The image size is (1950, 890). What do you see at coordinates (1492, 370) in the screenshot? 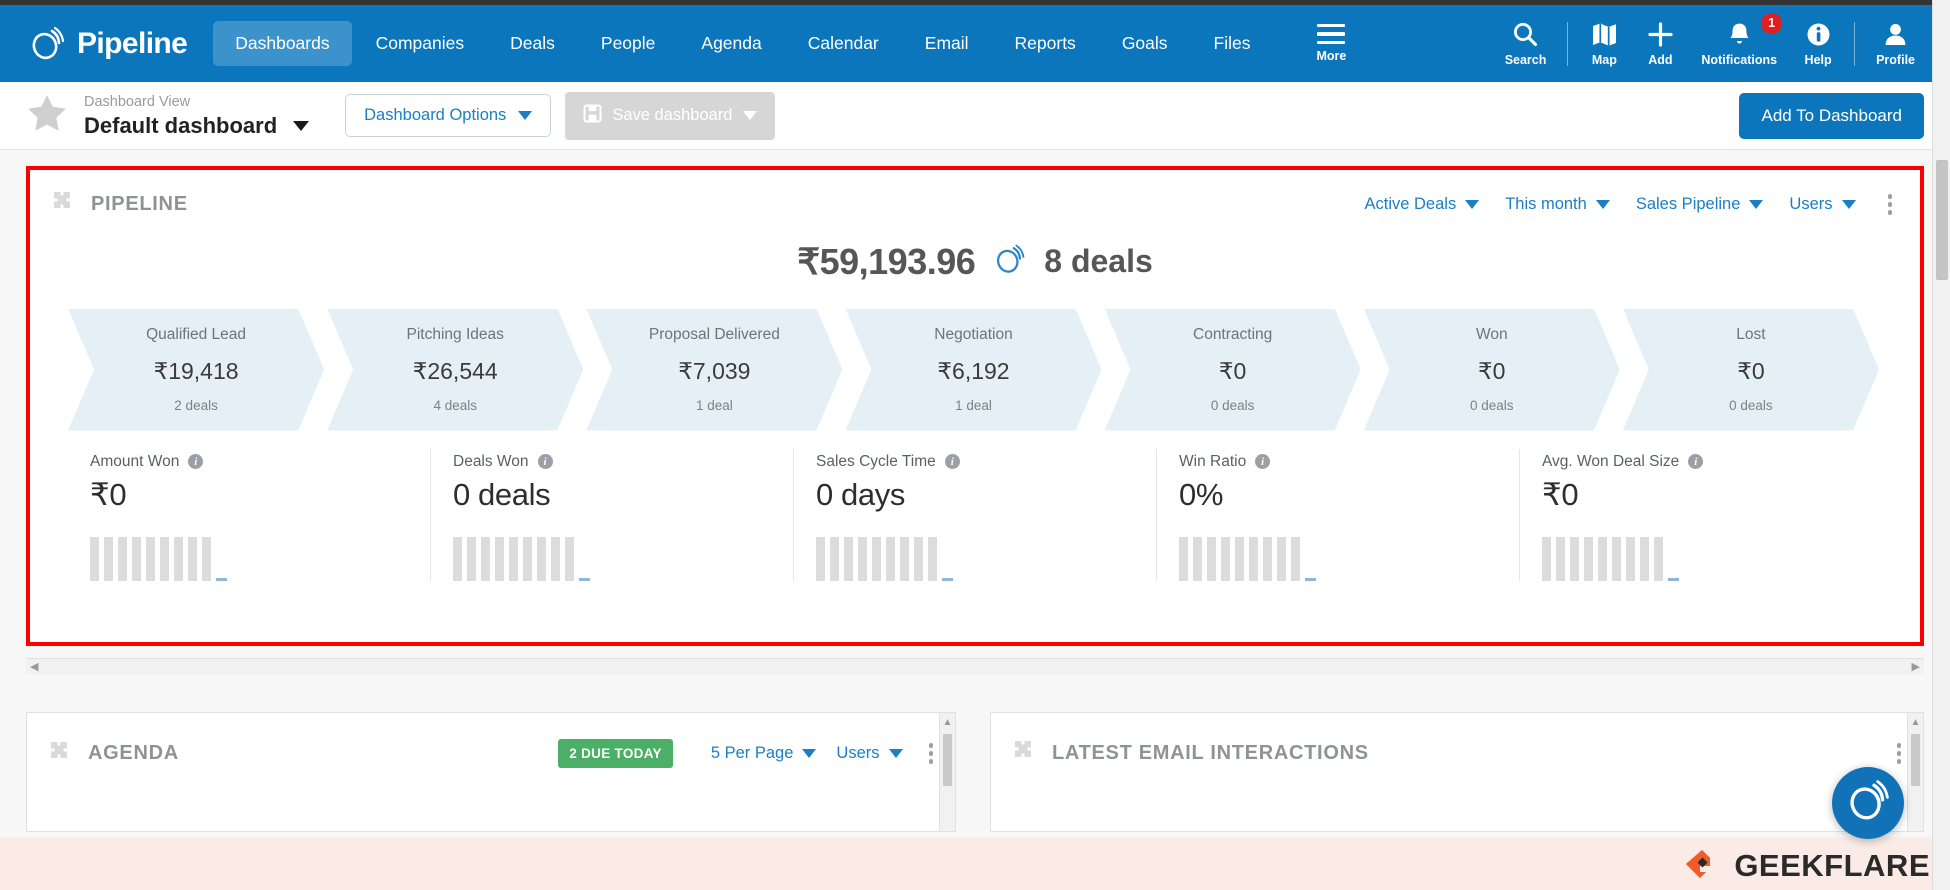
I see `funnel-stage-won: Won ₹0 0 deals` at bounding box center [1492, 370].